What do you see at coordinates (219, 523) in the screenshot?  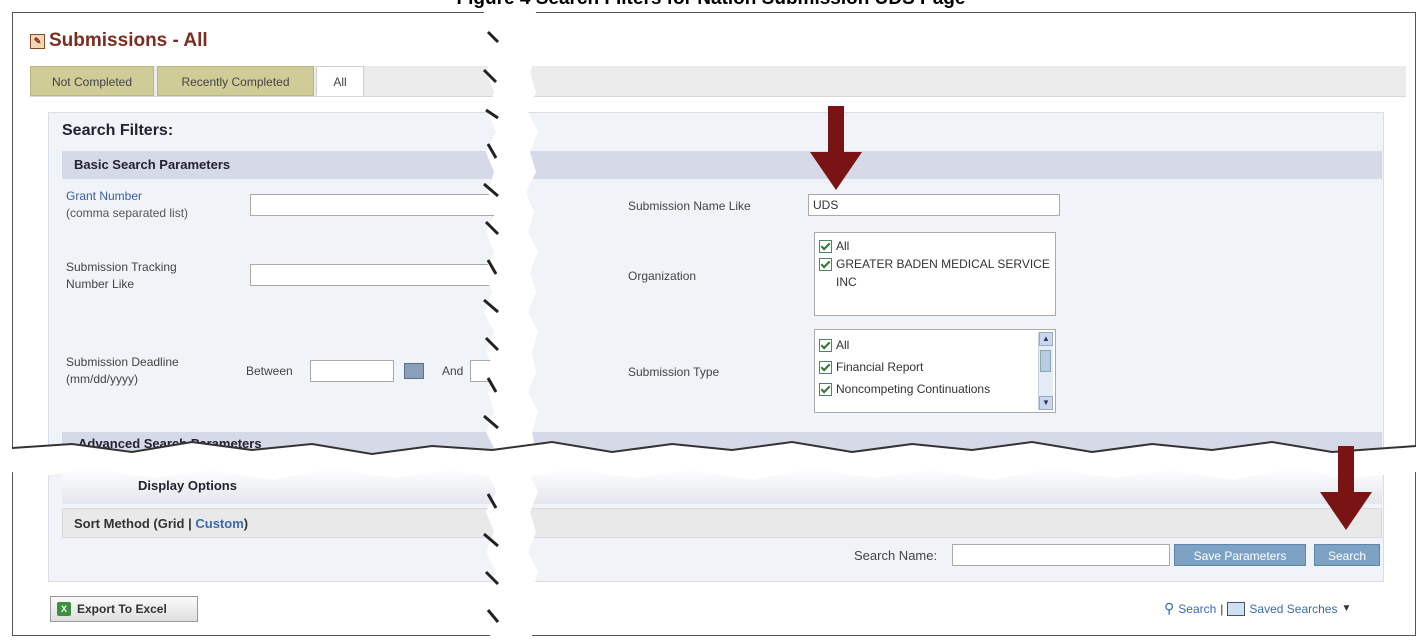 I see `sort-custom-link: Custom` at bounding box center [219, 523].